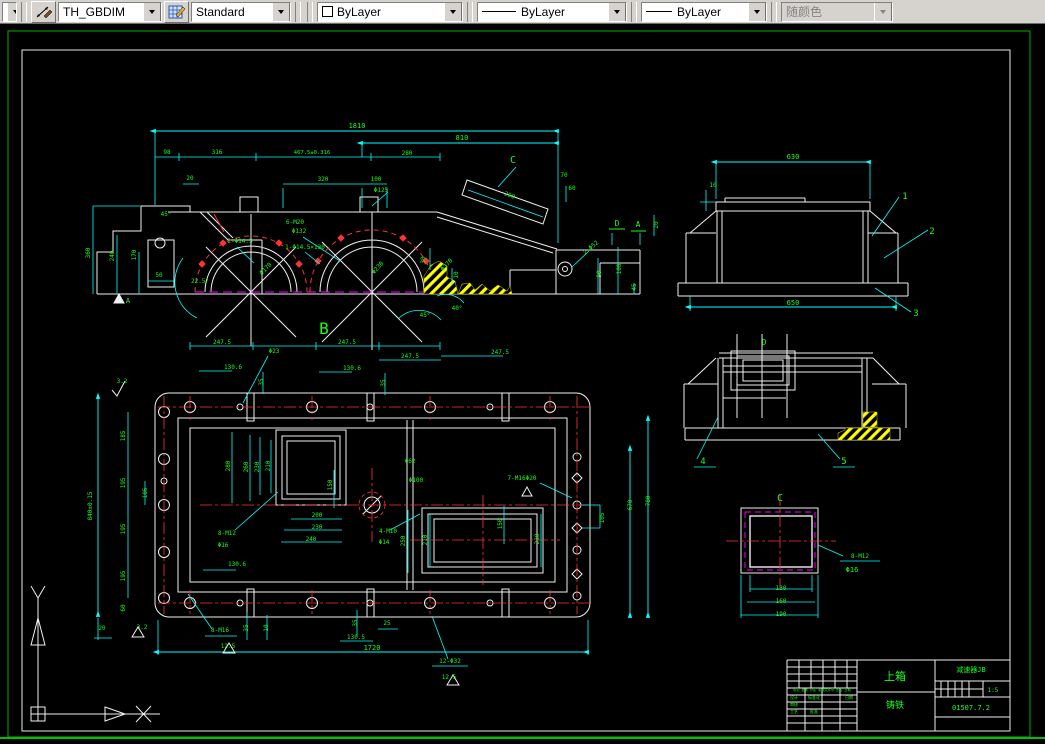 This screenshot has height=744, width=1045. Describe the element at coordinates (200, 281) in the screenshot. I see `dim-label: 22.5°` at that location.